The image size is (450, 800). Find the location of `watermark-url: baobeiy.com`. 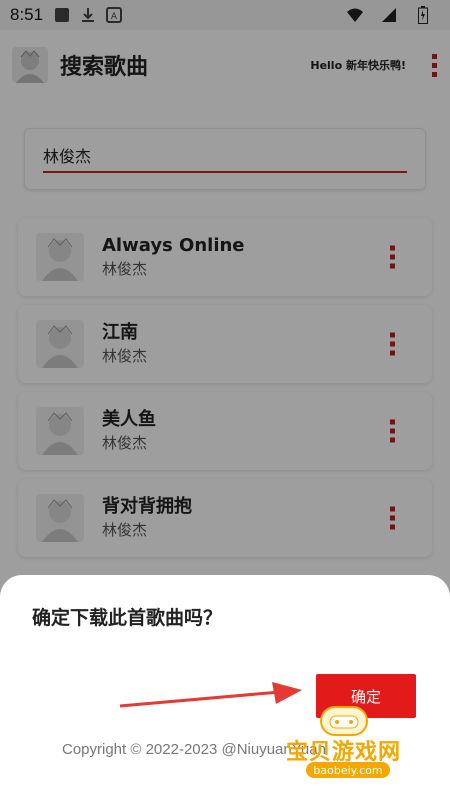

watermark-url: baobeiy.com is located at coordinates (348, 770).